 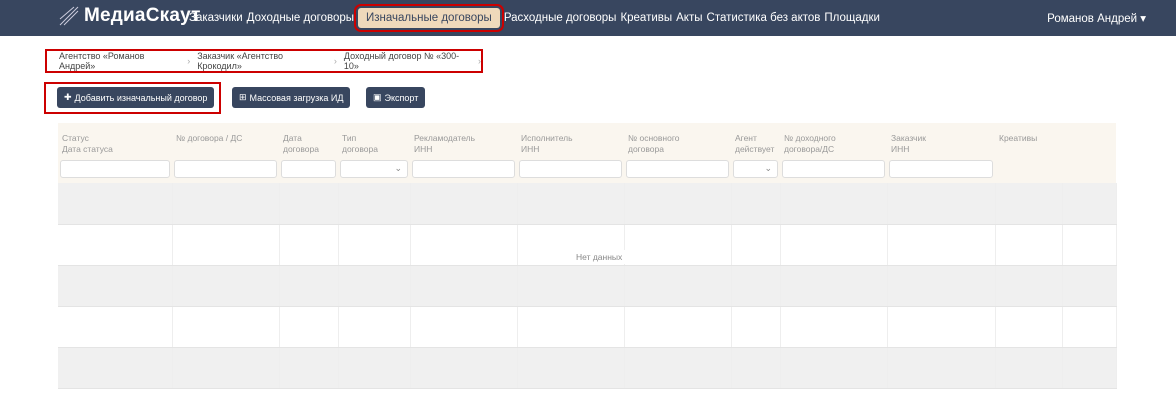 I want to click on column-header: Тип договора, so click(x=374, y=140).